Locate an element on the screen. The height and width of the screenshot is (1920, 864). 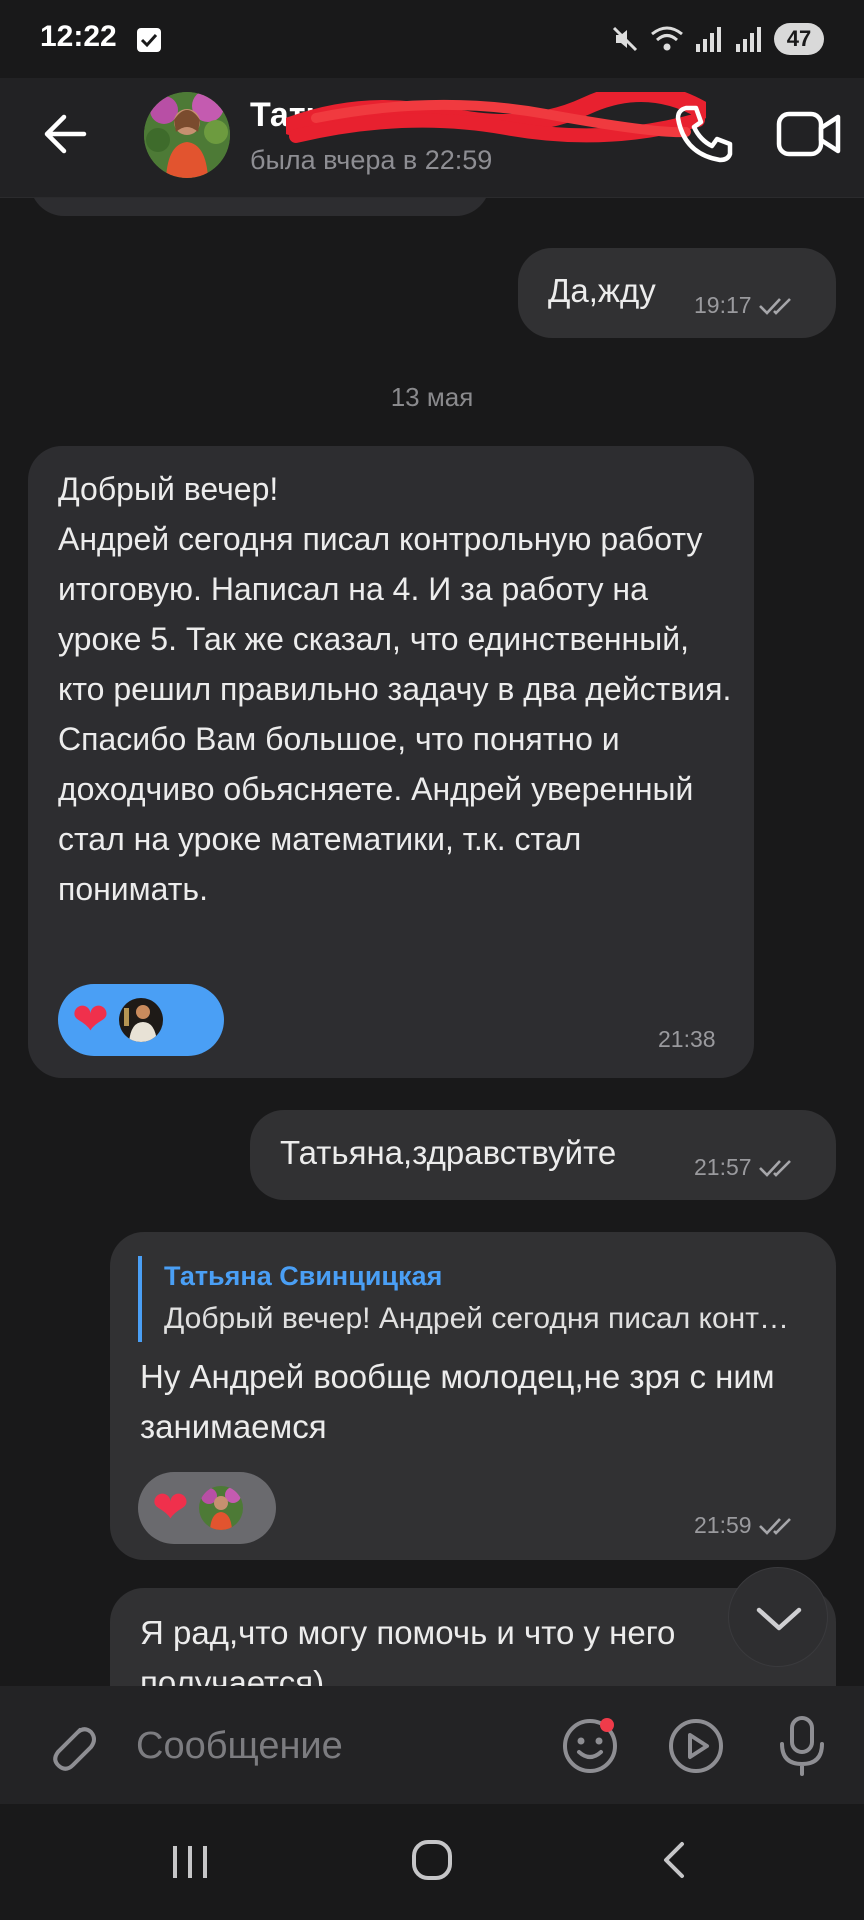
recents-button is located at coordinates (190, 1862).